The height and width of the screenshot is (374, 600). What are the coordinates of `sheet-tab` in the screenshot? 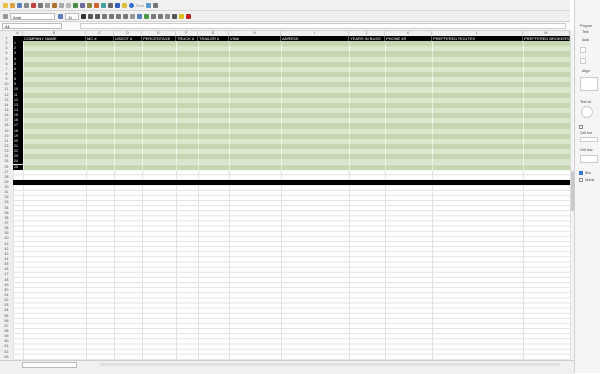 It's located at (49, 365).